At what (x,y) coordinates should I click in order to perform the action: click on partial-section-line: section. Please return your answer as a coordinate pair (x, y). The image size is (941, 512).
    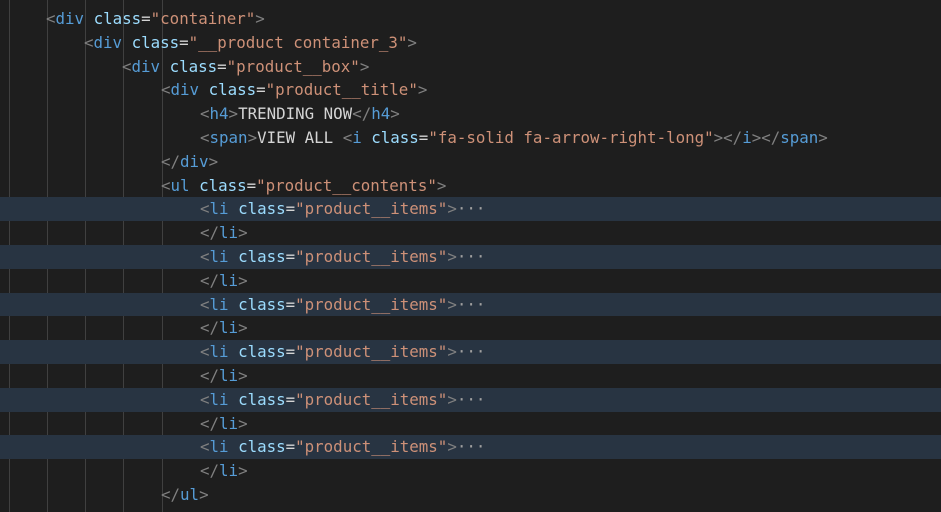
    Looking at the image, I should click on (41, 1).